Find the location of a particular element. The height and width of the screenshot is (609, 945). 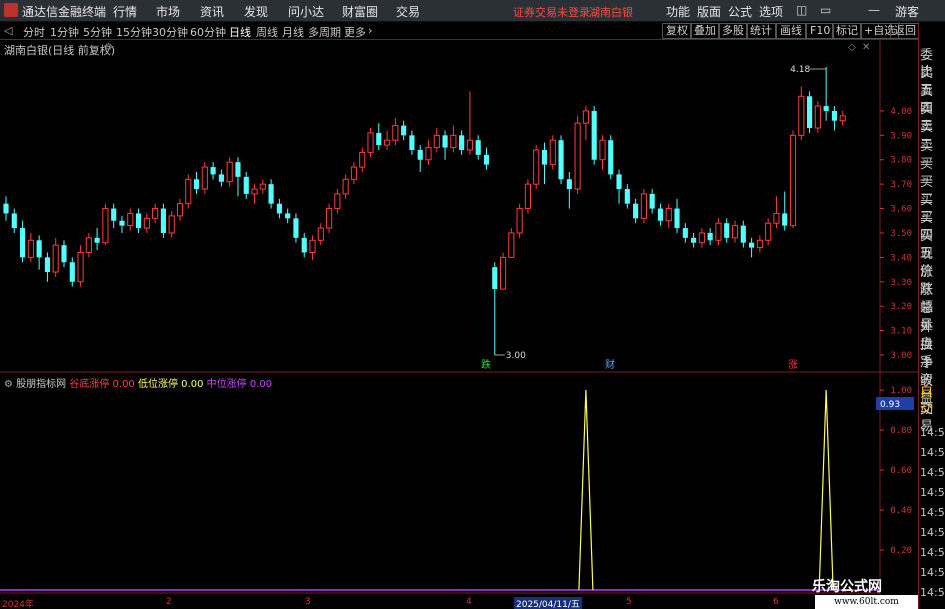

multi-stock-button: 多股 is located at coordinates (733, 31).